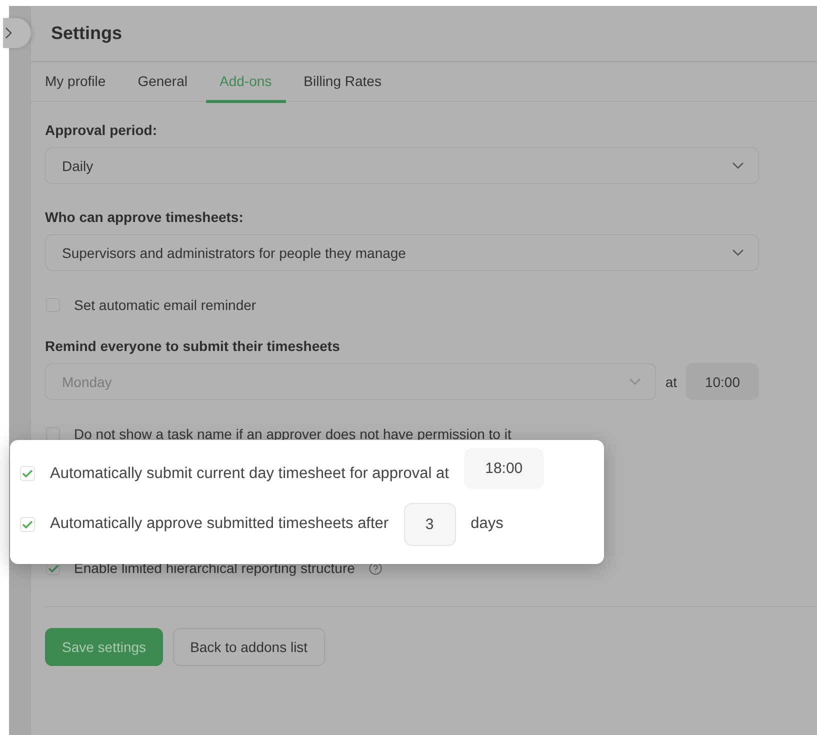 This screenshot has height=735, width=817. Describe the element at coordinates (86, 33) in the screenshot. I see `page-title: Settings` at that location.